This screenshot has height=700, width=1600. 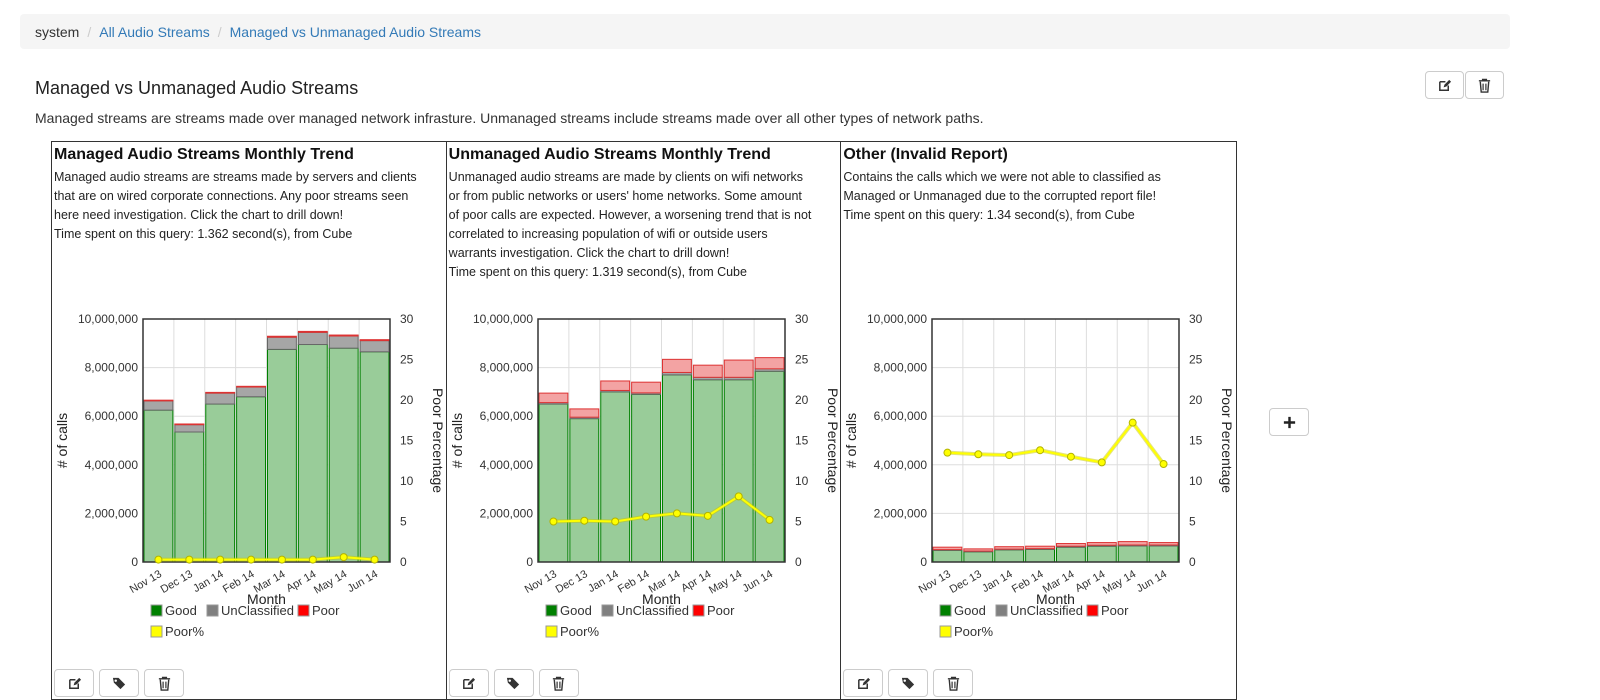 I want to click on breadcrumb-link-all-audio-streams: All Audio Streams, so click(x=154, y=32).